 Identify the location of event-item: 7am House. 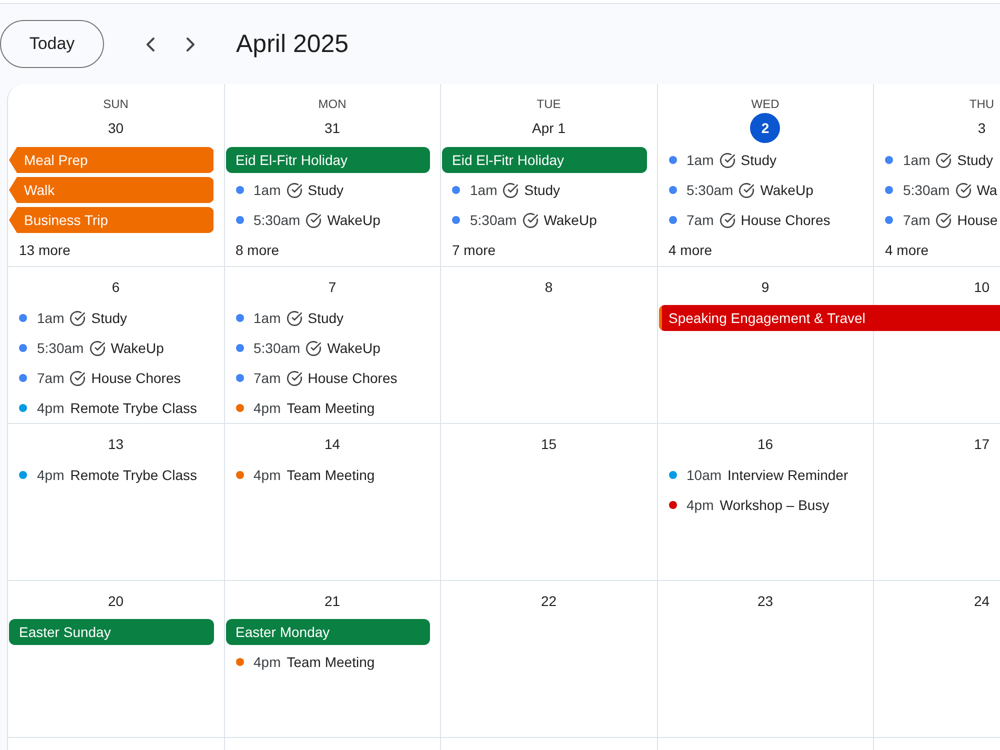
(937, 220).